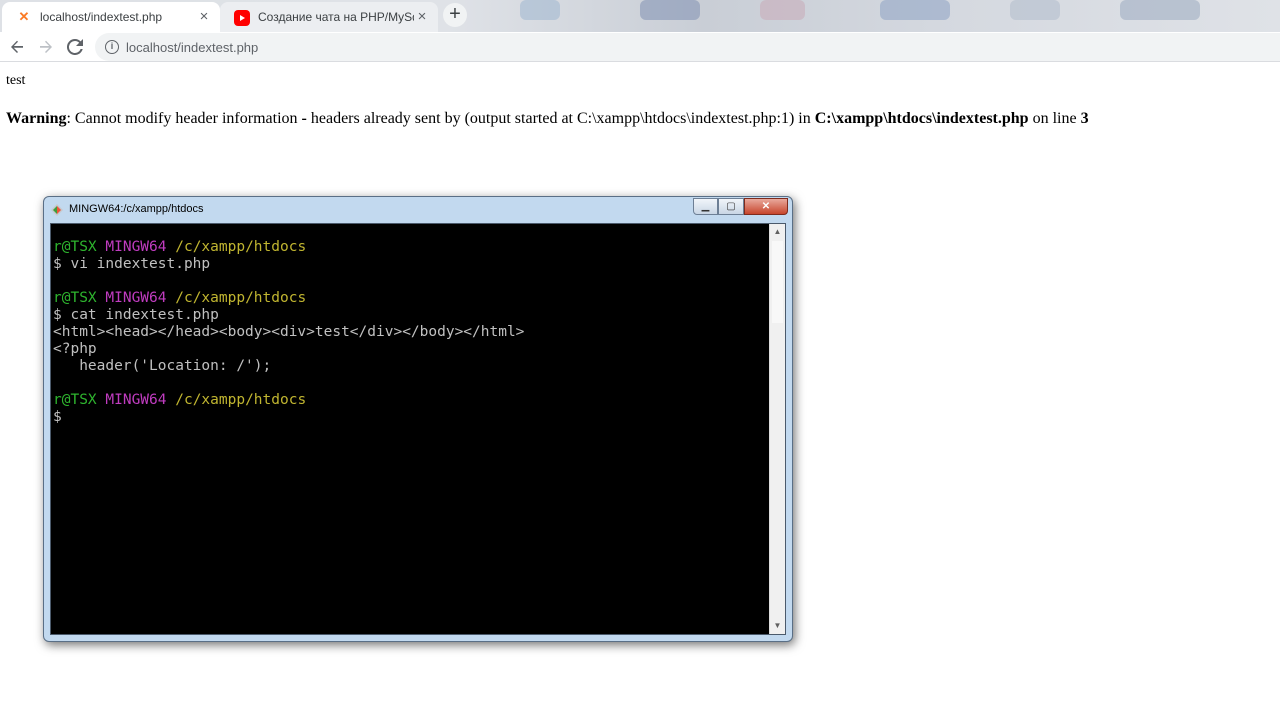  Describe the element at coordinates (777, 232) in the screenshot. I see `scroll-up-icon: ▲` at that location.